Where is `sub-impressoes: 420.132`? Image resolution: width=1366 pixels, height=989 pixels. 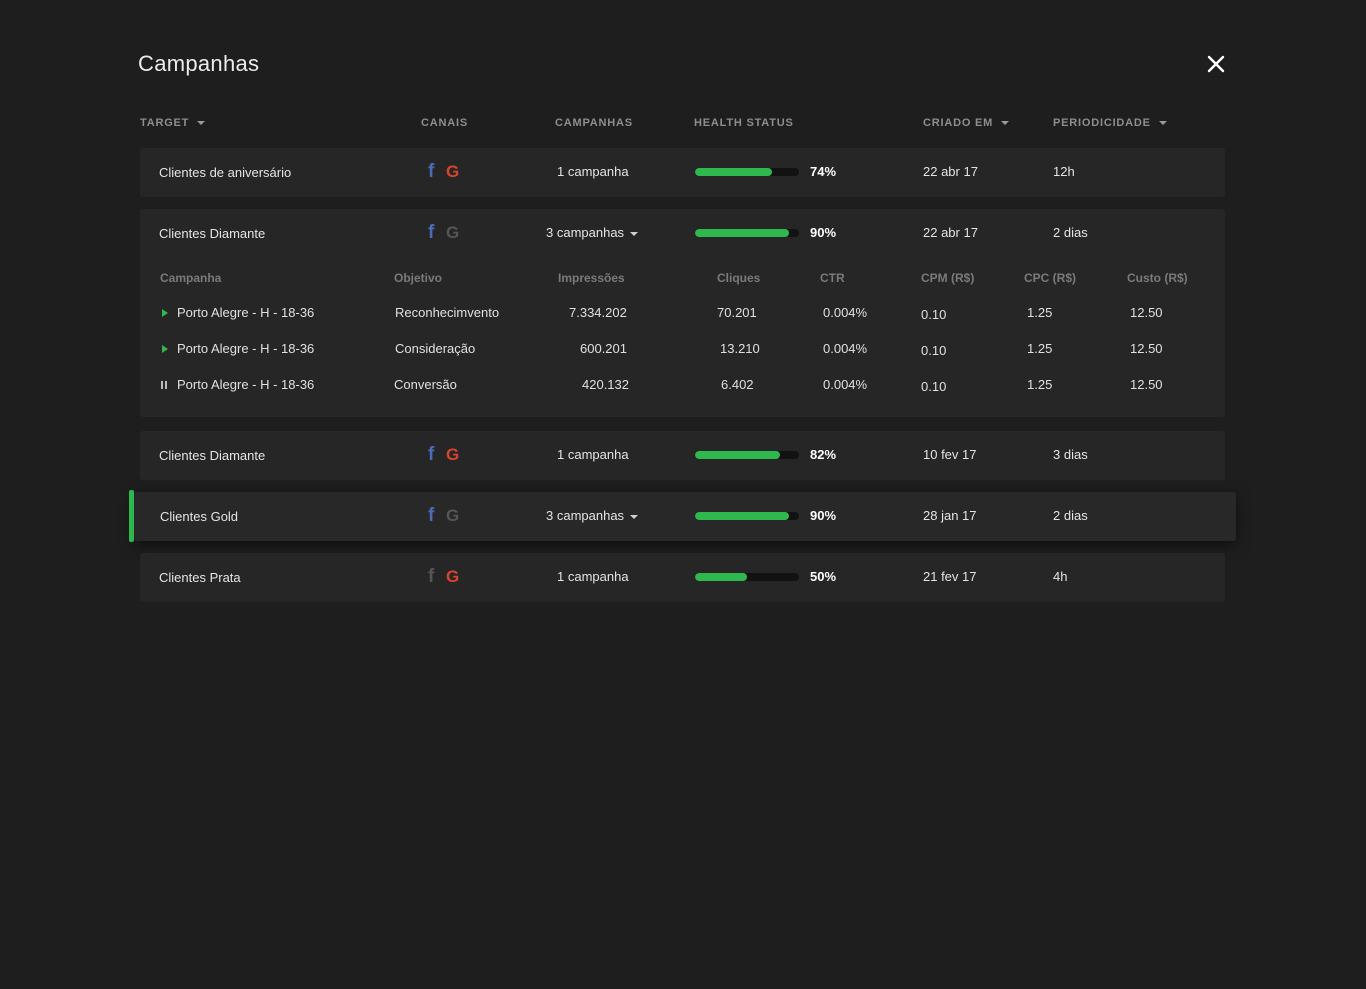
sub-impressoes: 420.132 is located at coordinates (605, 384).